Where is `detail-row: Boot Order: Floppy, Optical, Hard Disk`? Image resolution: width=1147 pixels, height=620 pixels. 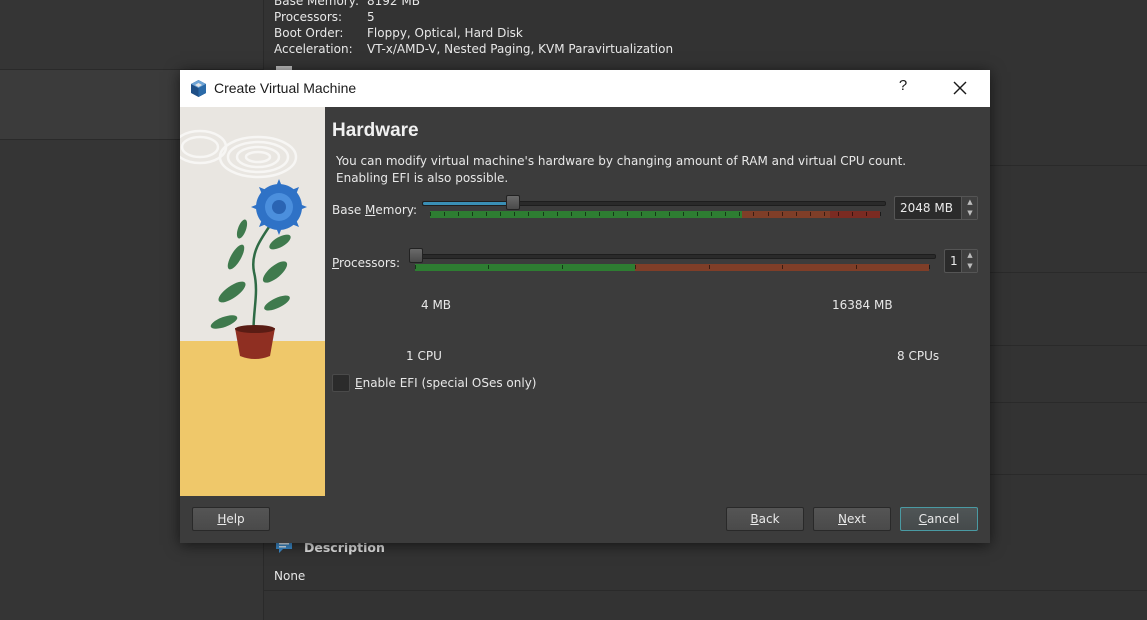 detail-row: Boot Order: Floppy, Optical, Hard Disk is located at coordinates (398, 33).